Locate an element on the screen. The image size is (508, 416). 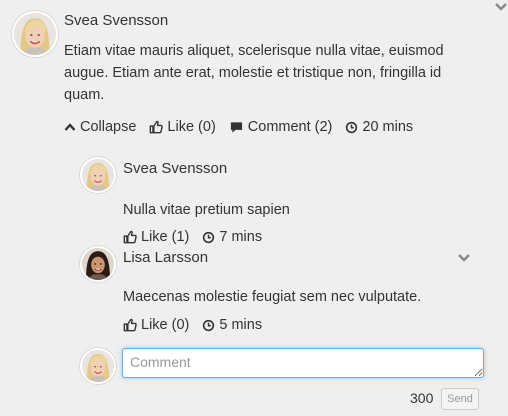
comment-label: Comment (2) is located at coordinates (290, 127).